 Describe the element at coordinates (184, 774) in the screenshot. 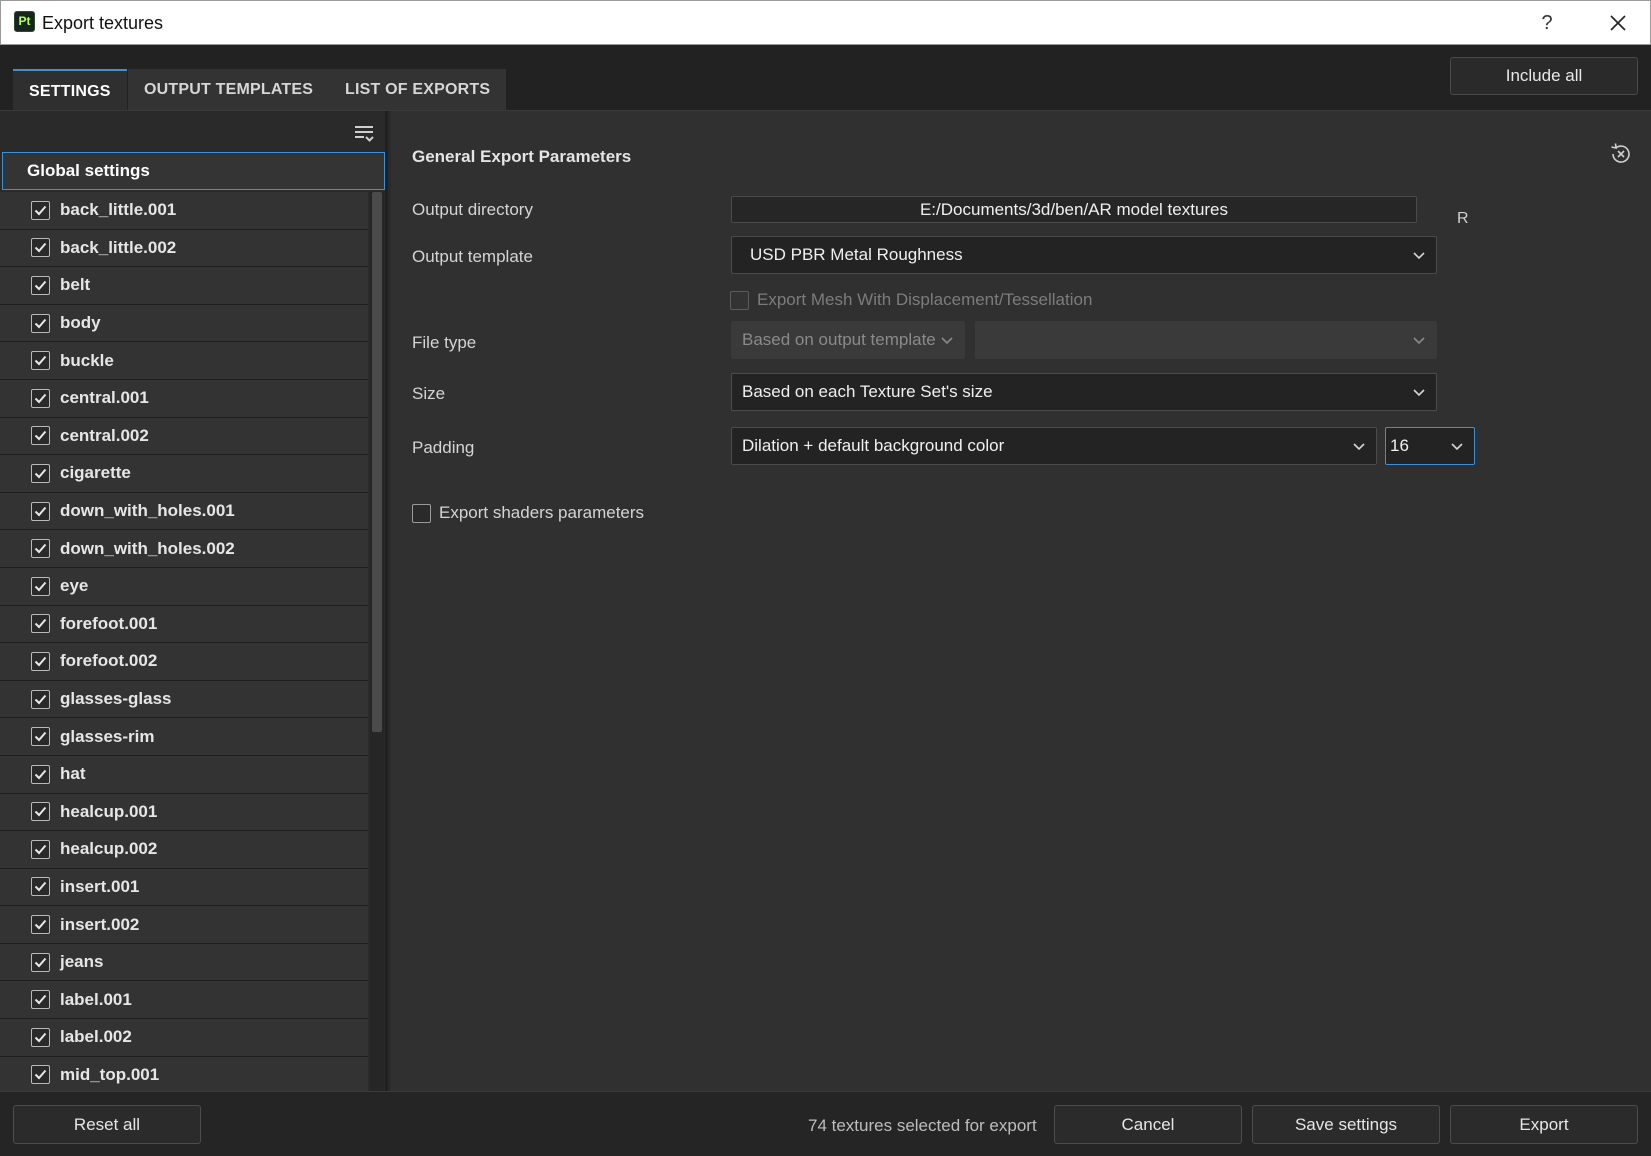

I see `texture-set-item: hat` at that location.